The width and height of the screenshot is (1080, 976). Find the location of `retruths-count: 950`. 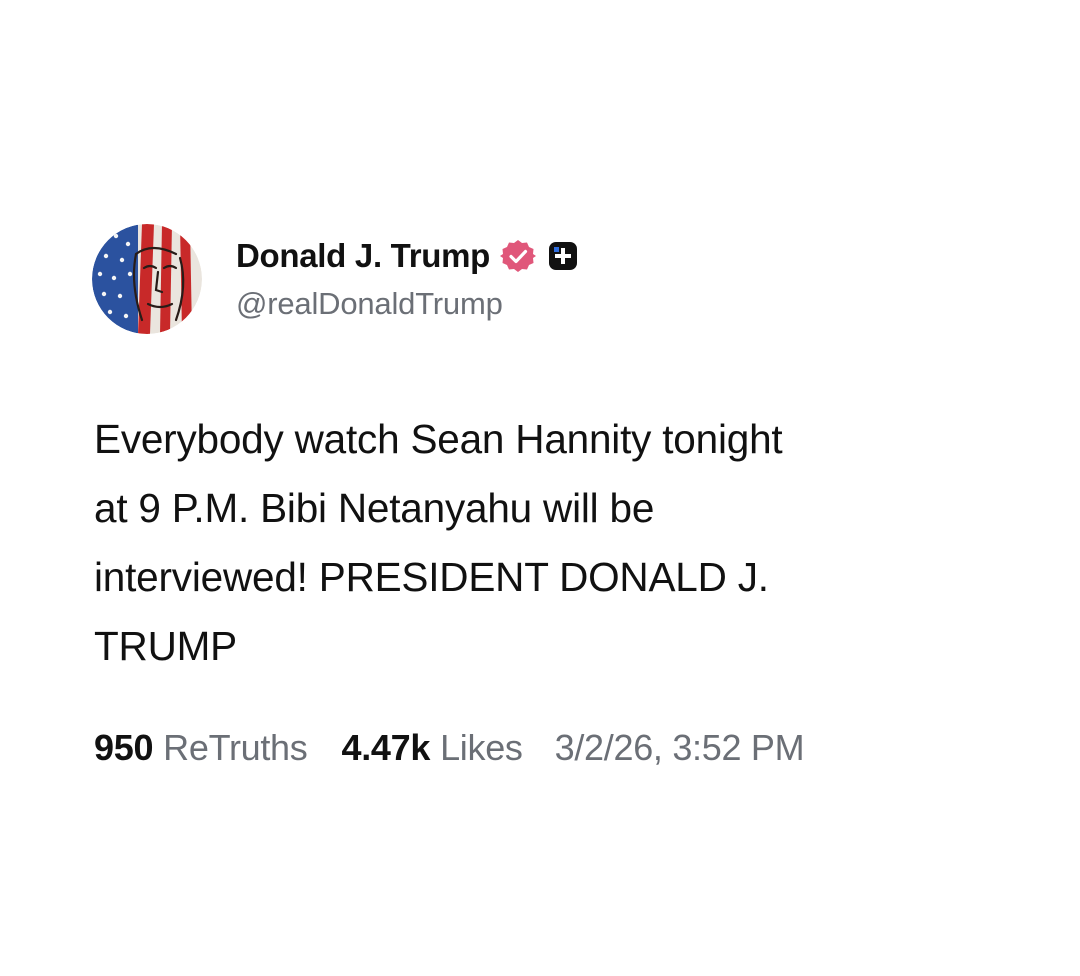

retruths-count: 950 is located at coordinates (124, 747).